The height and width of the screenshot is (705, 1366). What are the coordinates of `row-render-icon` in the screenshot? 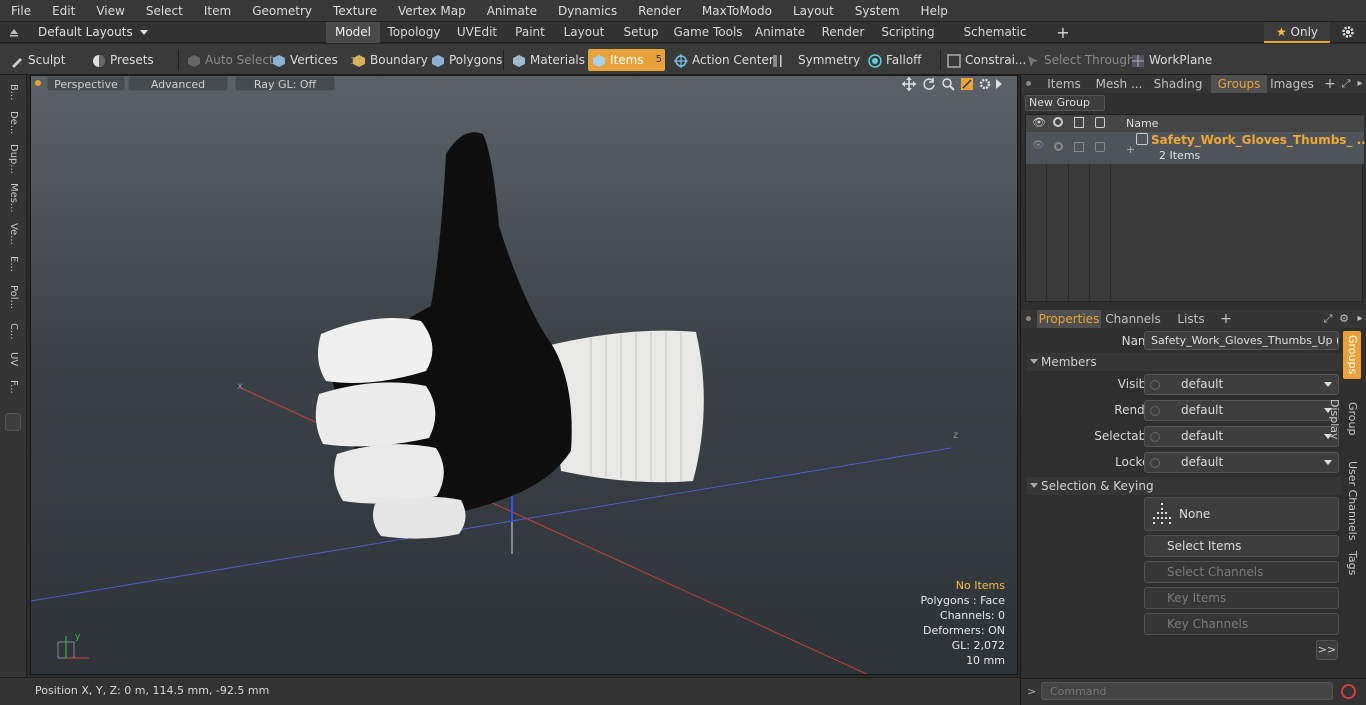 It's located at (1058, 146).